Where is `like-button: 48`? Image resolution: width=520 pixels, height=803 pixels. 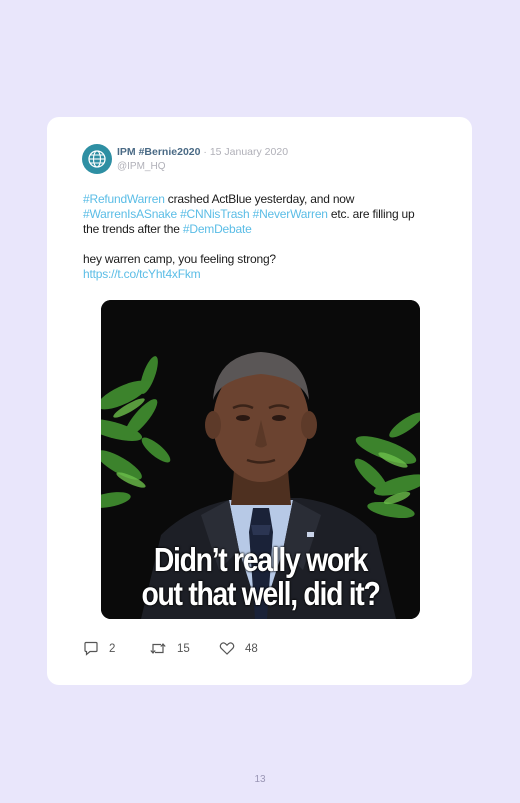 like-button: 48 is located at coordinates (238, 648).